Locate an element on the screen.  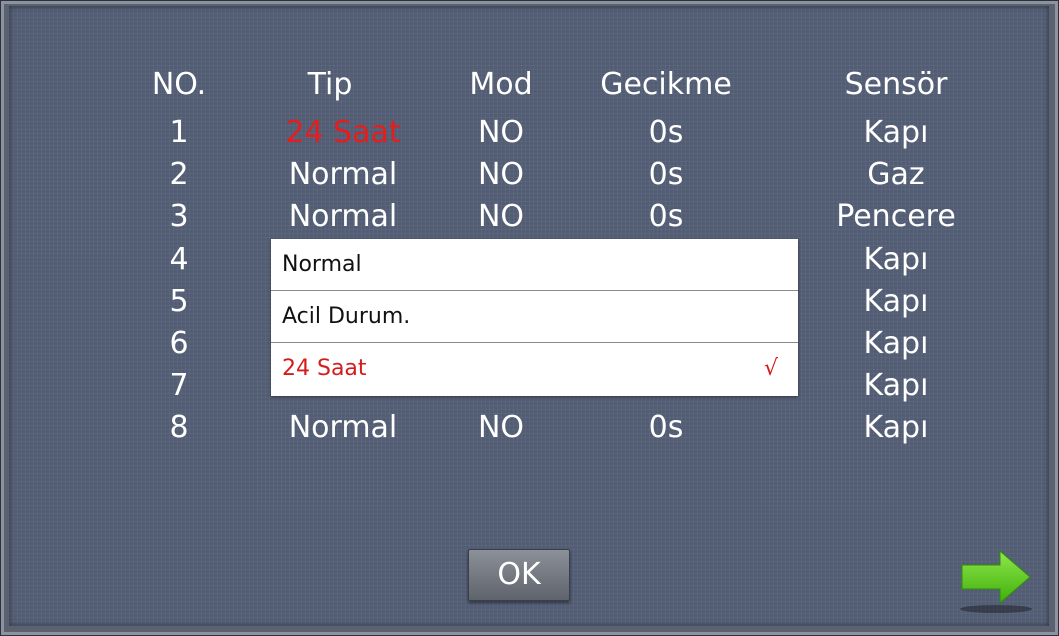
row-8-mod: NO is located at coordinates (501, 428).